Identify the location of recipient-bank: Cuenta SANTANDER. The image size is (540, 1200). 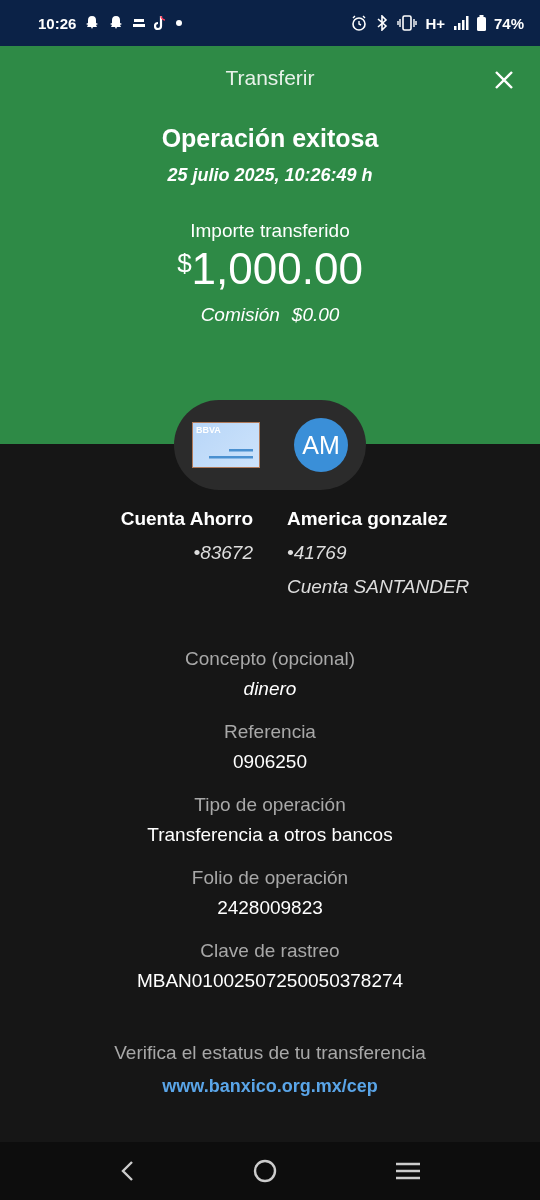
(378, 587).